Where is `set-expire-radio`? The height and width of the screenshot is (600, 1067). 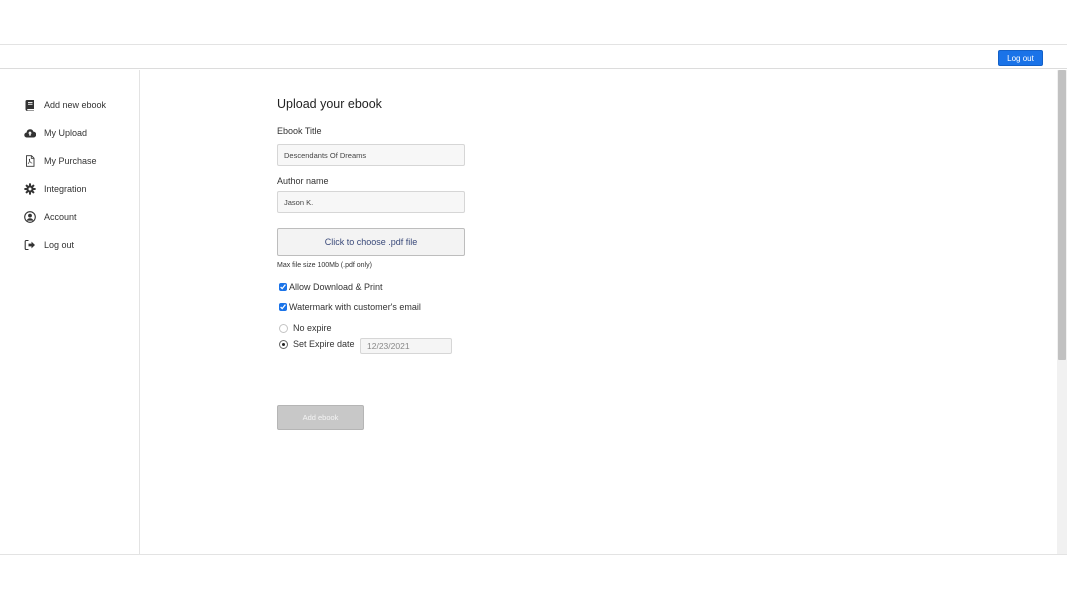 set-expire-radio is located at coordinates (283, 344).